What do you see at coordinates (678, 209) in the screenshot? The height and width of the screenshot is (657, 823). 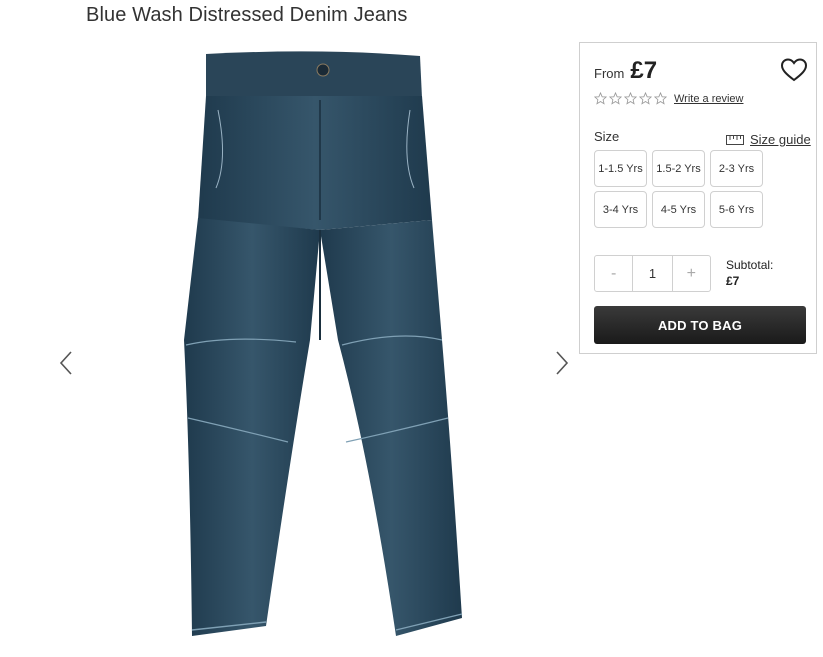 I see `size-option: 4-5 Yrs` at bounding box center [678, 209].